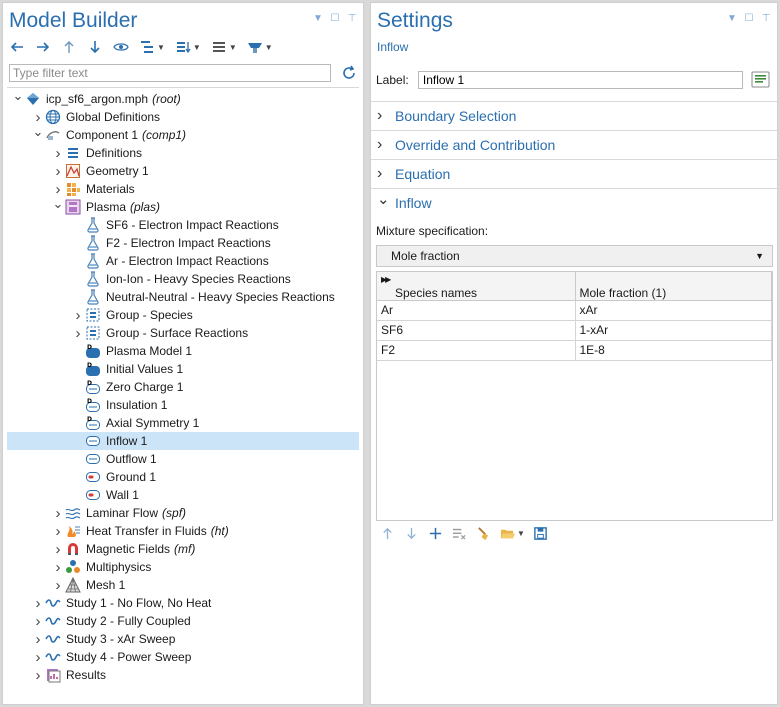  I want to click on tree-node: › Group - Surface Reactions, so click(183, 333).